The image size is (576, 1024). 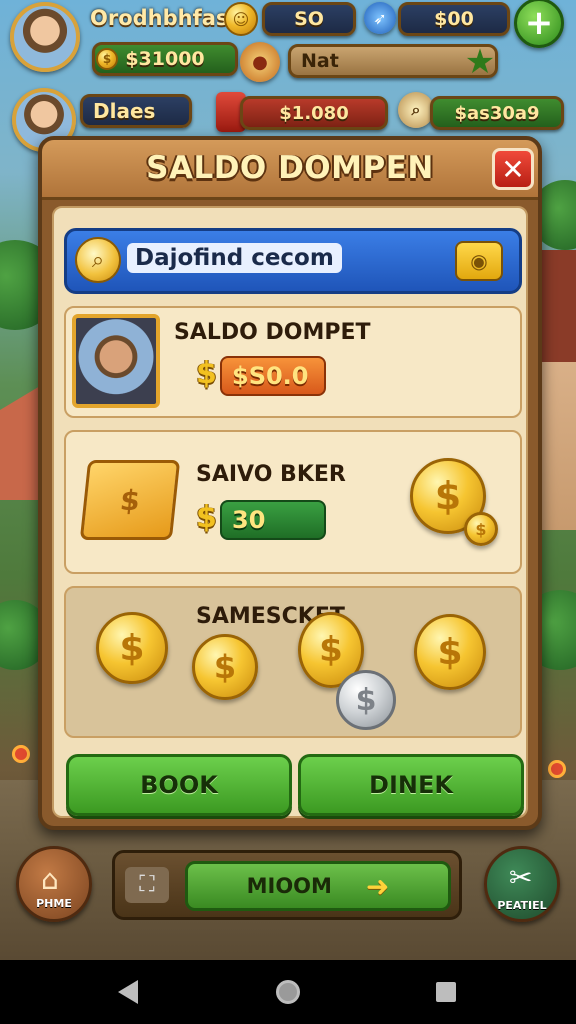 I want to click on mioom-label: MIOOM, so click(x=289, y=886).